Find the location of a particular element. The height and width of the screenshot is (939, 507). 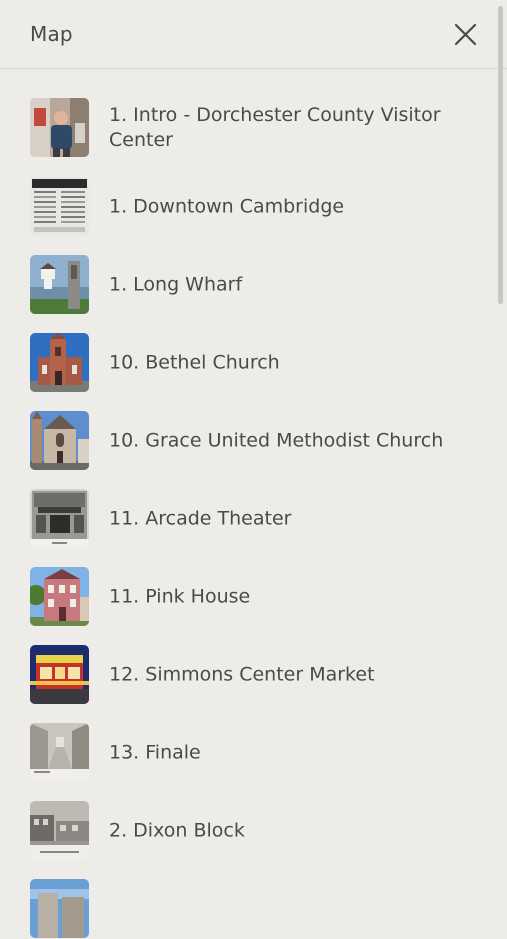

stop-label: 10. Bethel Church is located at coordinates (194, 362).